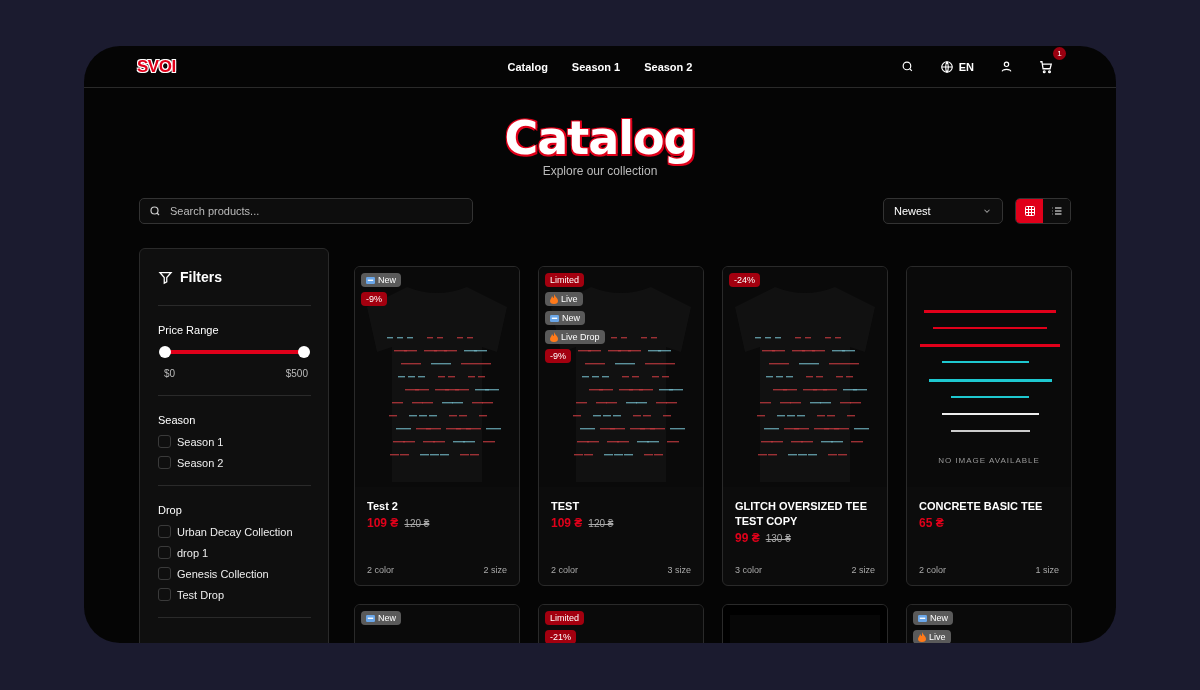  Describe the element at coordinates (621, 623) in the screenshot. I see `product-card: Limited -21%` at that location.